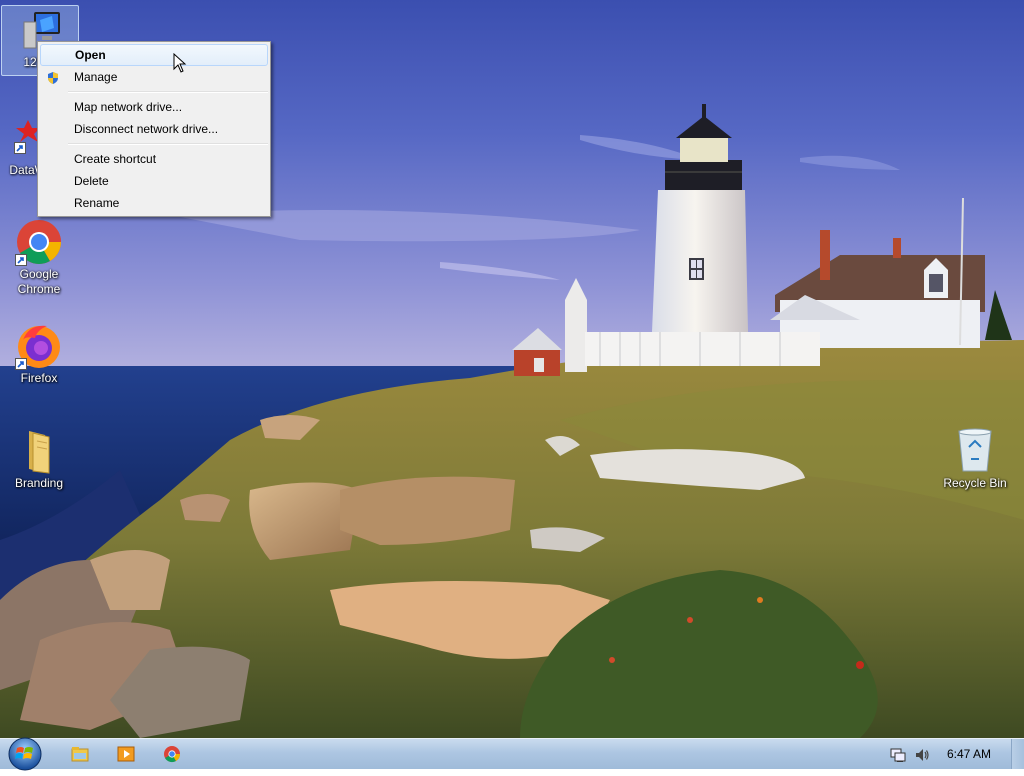  I want to click on menu-item-label: Open, so click(90, 55).